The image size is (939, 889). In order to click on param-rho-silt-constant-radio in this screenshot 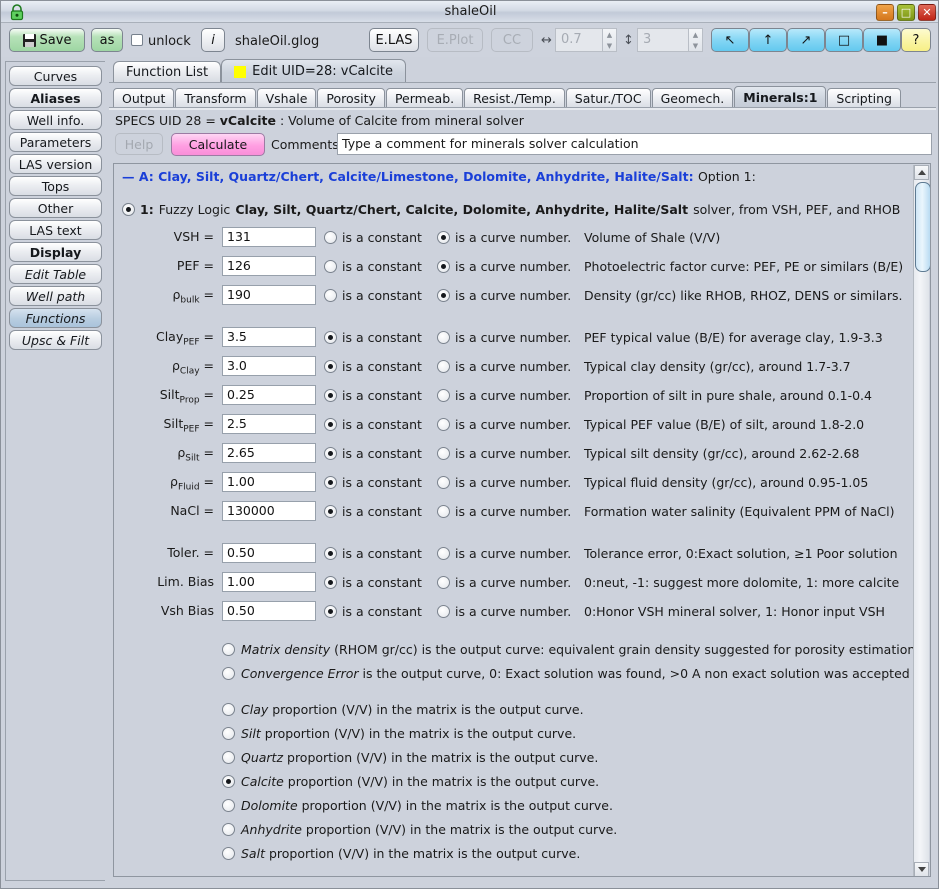, I will do `click(330, 453)`.